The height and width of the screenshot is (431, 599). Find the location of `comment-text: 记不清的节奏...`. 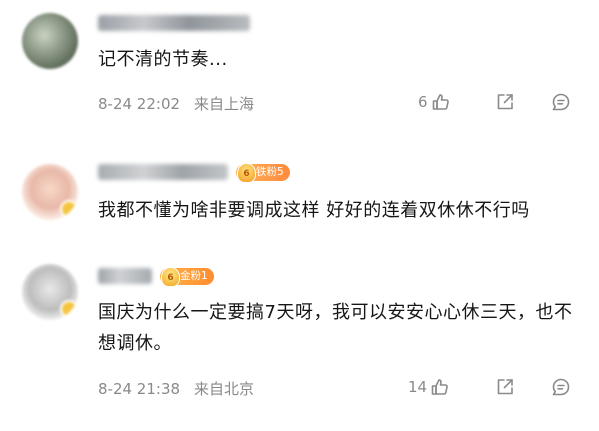

comment-text: 记不清的节奏... is located at coordinates (163, 59).